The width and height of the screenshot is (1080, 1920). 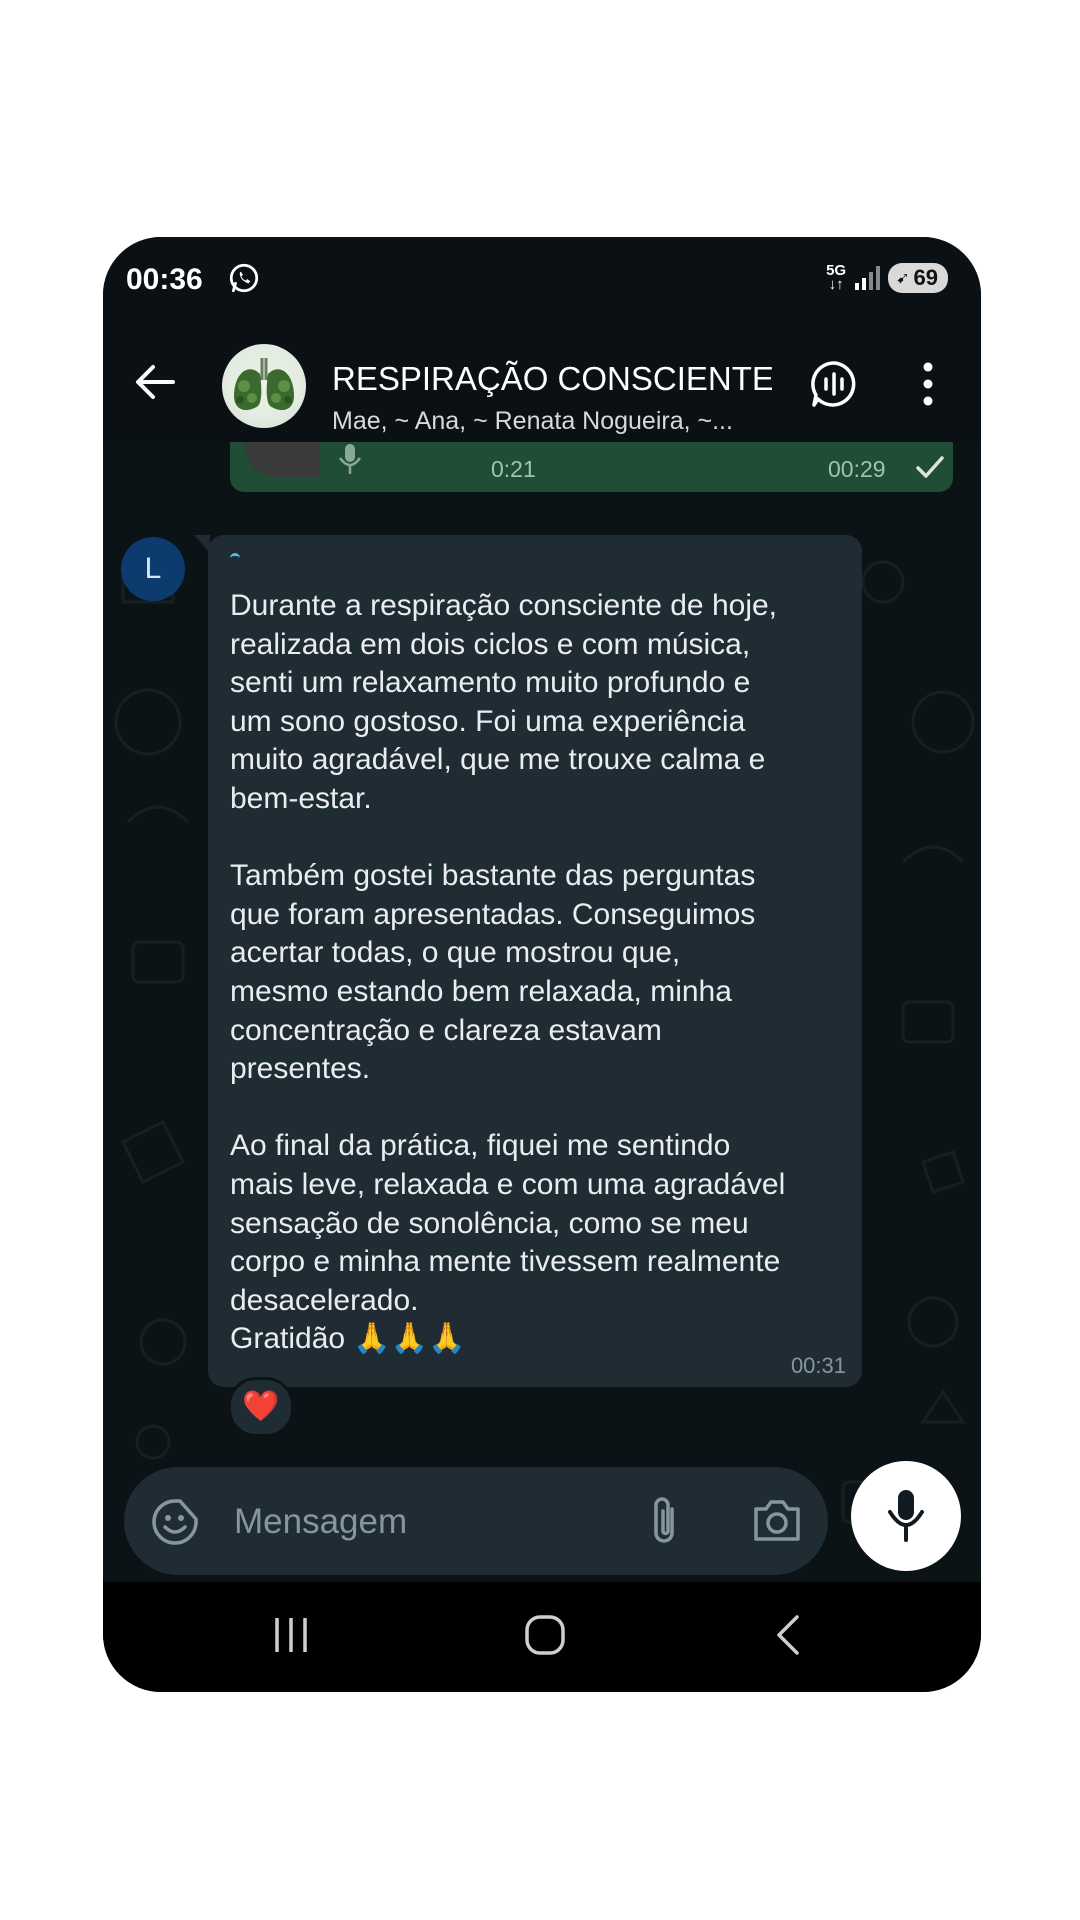 I want to click on attach-paperclip-icon, so click(x=664, y=1521).